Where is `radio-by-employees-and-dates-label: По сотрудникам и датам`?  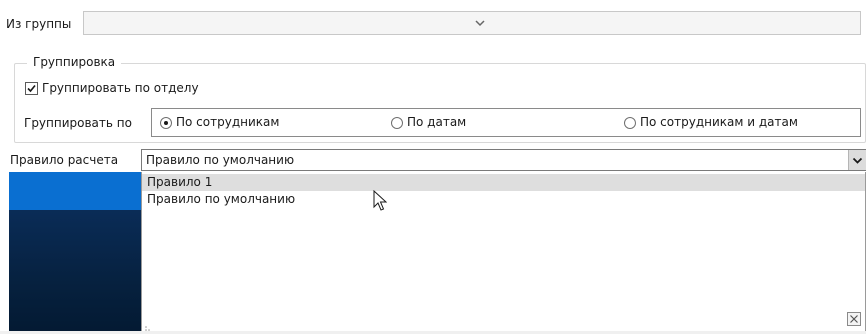
radio-by-employees-and-dates-label: По сотрудникам и датам is located at coordinates (719, 122).